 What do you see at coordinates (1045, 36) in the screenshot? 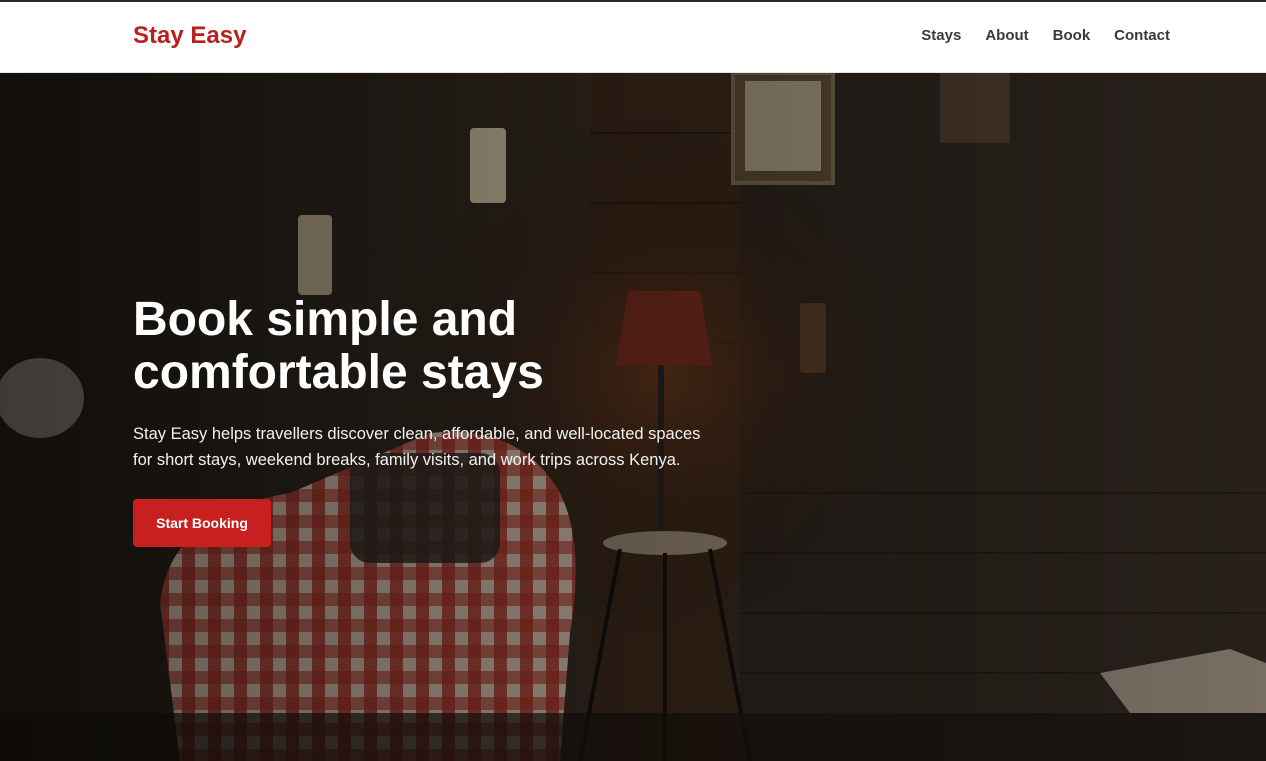
I see `main-nav: Stays About Book Contact` at bounding box center [1045, 36].